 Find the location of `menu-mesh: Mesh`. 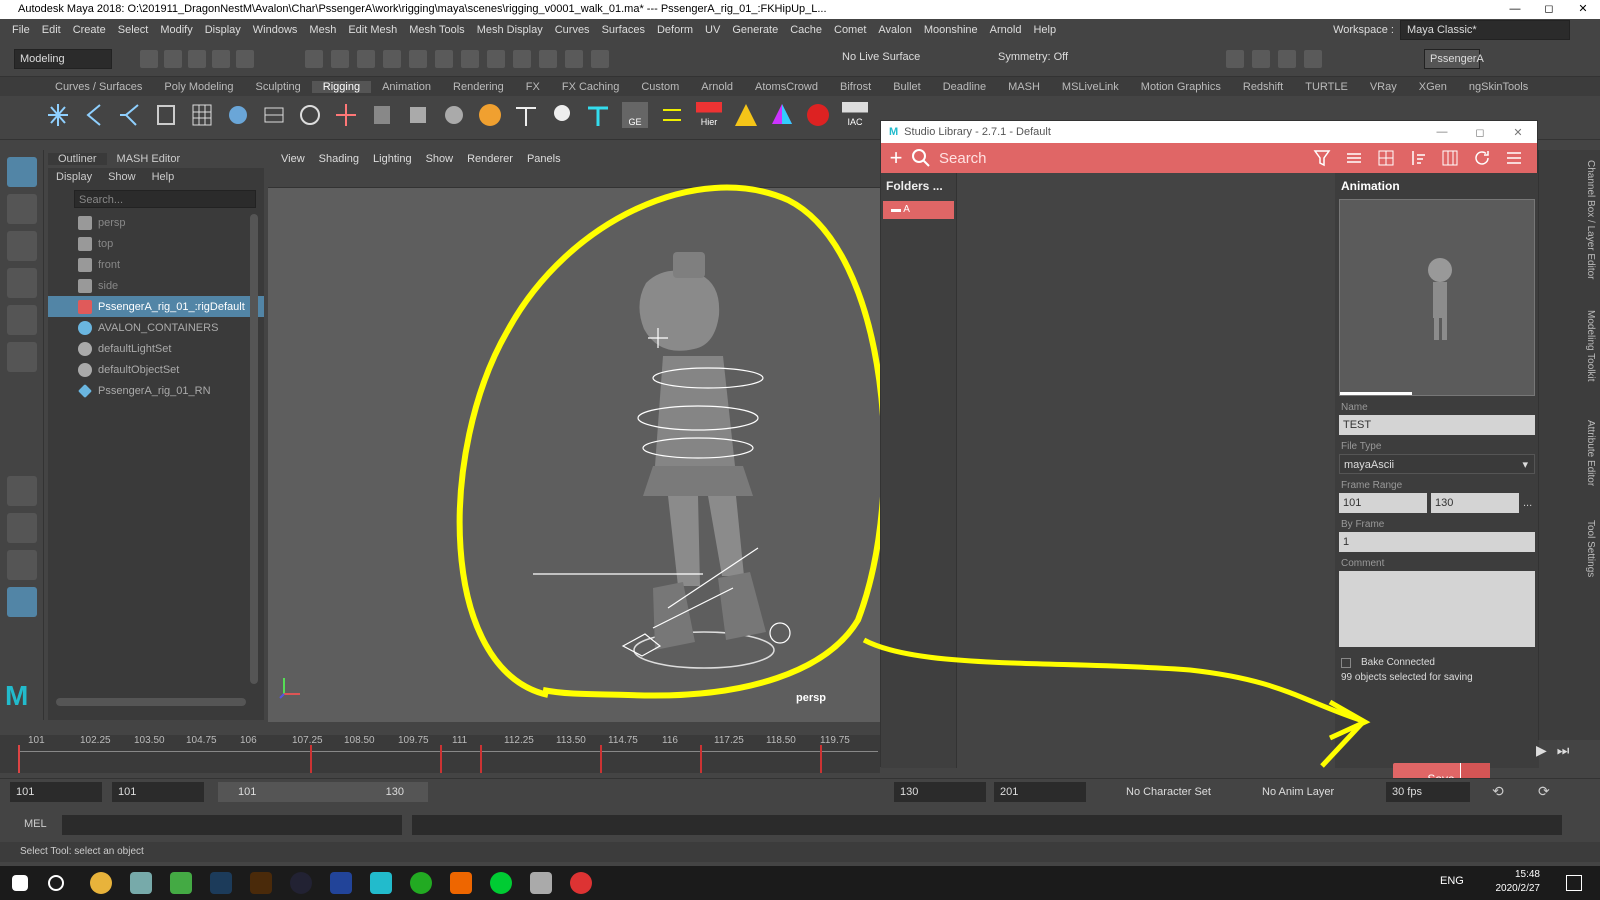

menu-mesh: Mesh is located at coordinates (322, 30).